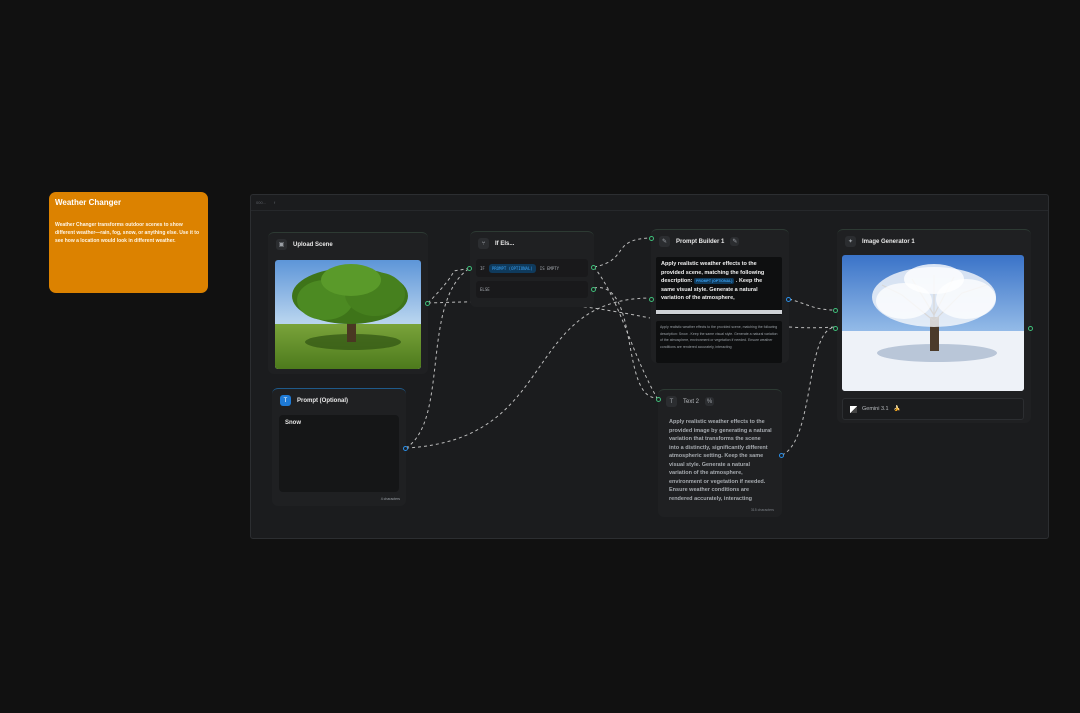 This screenshot has width=1080, height=713. I want to click on if-condition: IS EMPTY, so click(549, 268).